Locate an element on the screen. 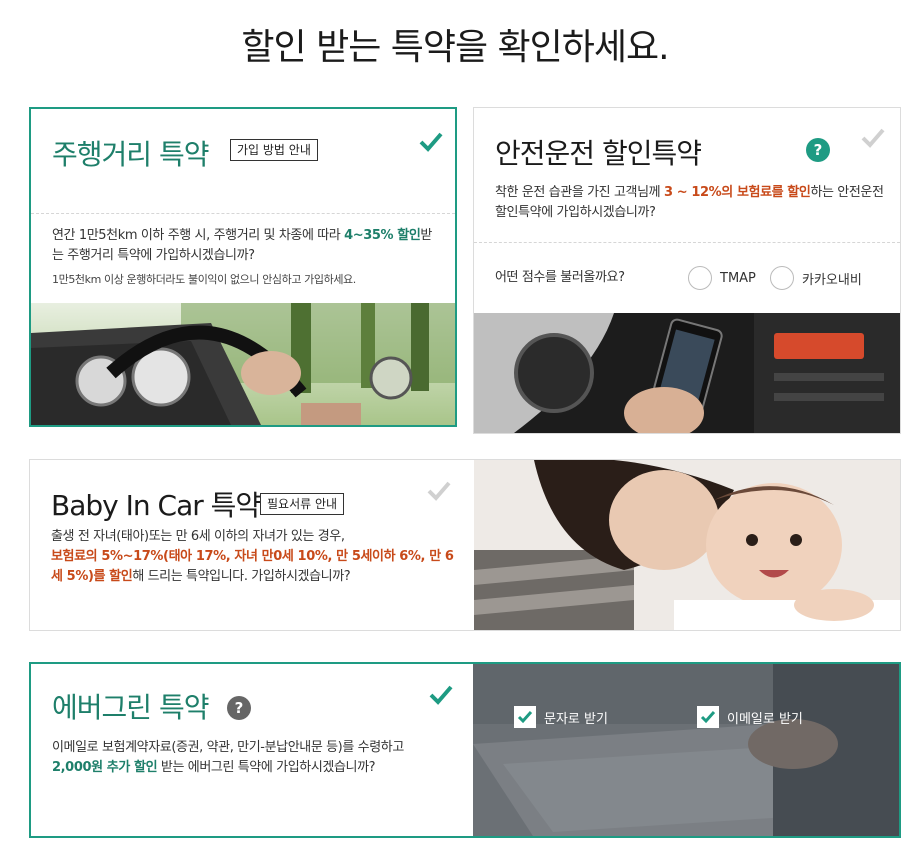  kakaonavi-radio is located at coordinates (782, 278).